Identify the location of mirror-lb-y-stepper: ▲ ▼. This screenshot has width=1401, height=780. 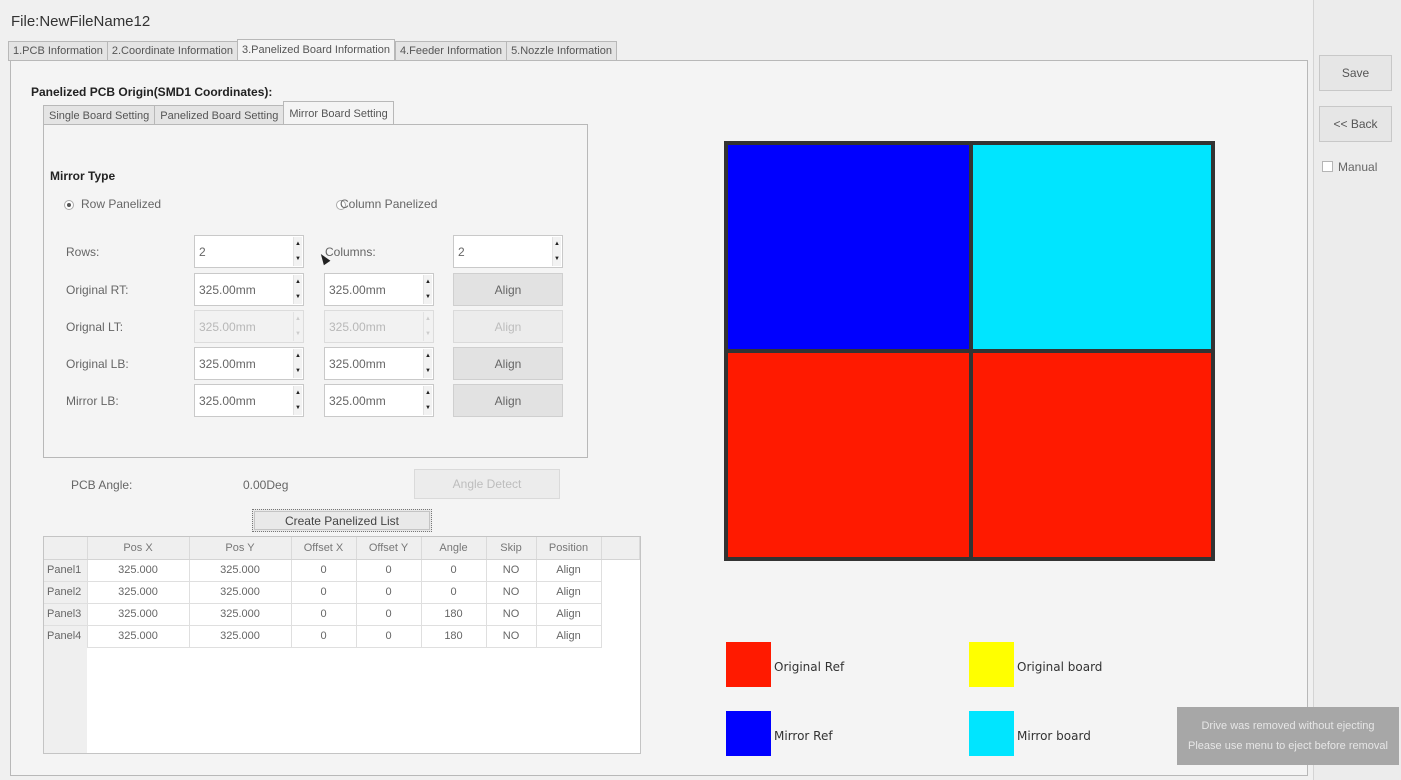
(427, 400).